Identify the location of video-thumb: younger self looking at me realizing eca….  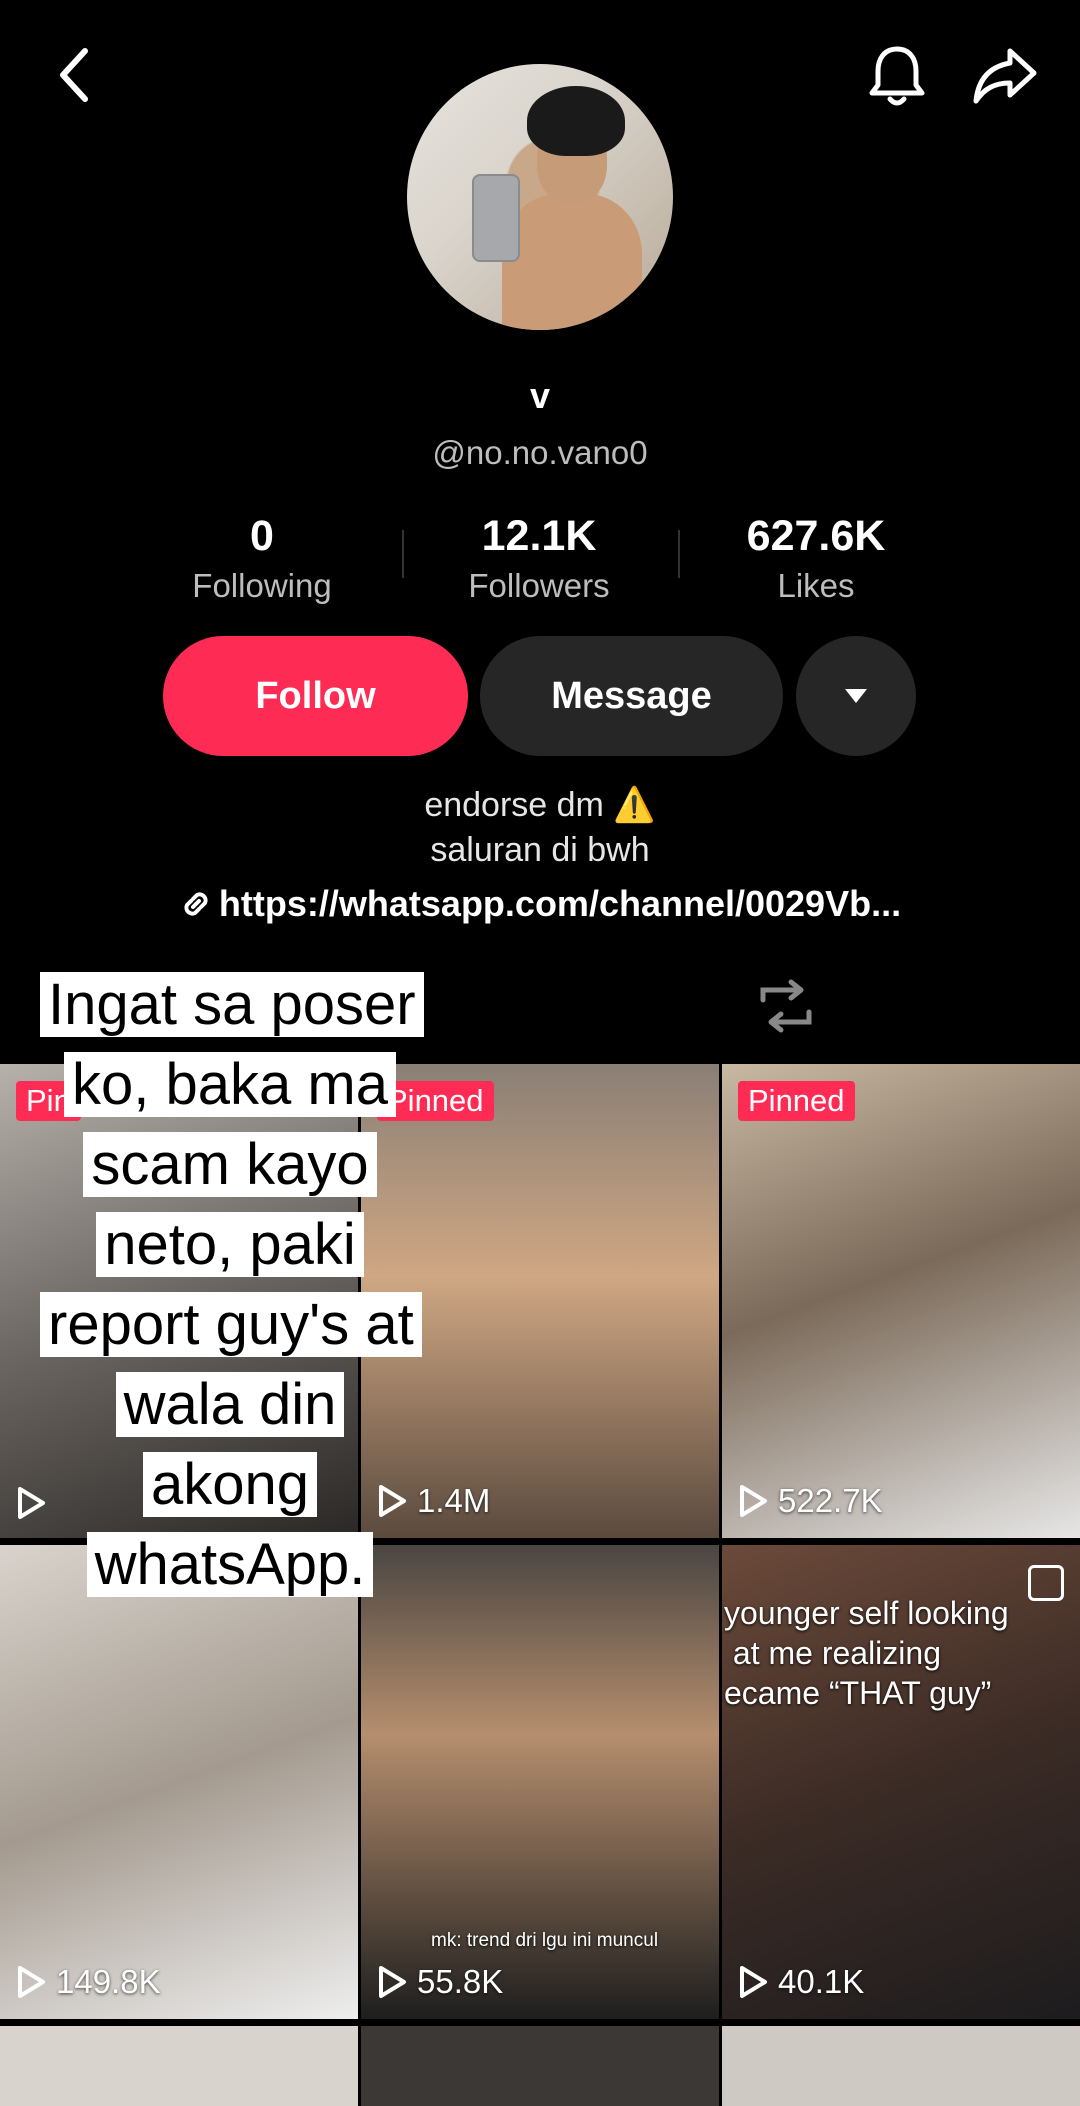
(901, 1782).